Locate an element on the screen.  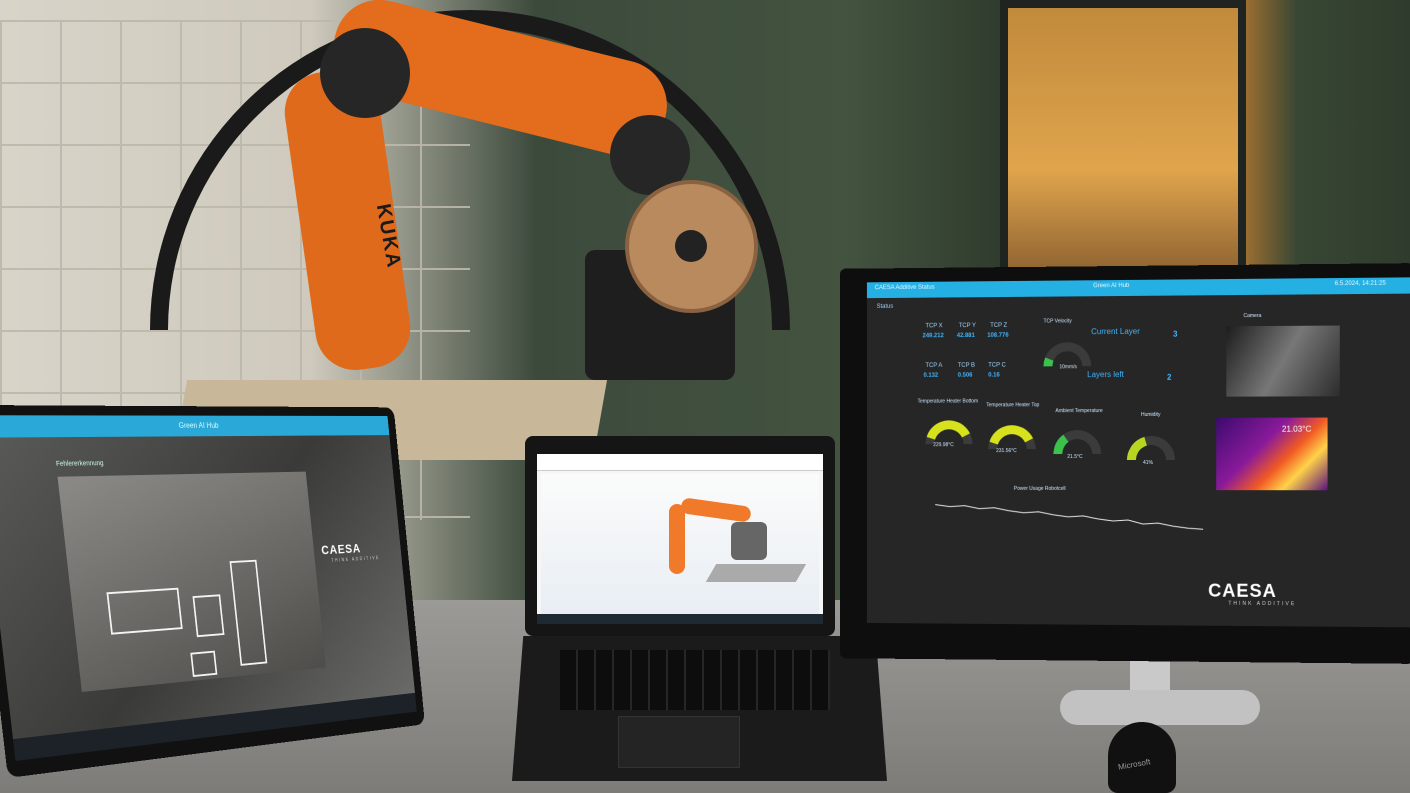
layers-left-label: Layers left is located at coordinates (1105, 374).